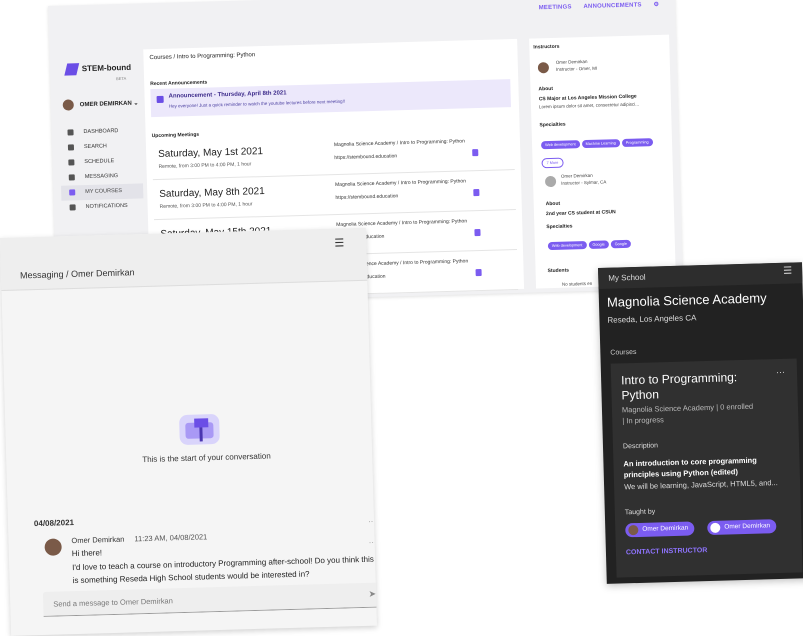  What do you see at coordinates (209, 599) in the screenshot?
I see `message-input: Send a message to Omer Demirkan ➤` at bounding box center [209, 599].